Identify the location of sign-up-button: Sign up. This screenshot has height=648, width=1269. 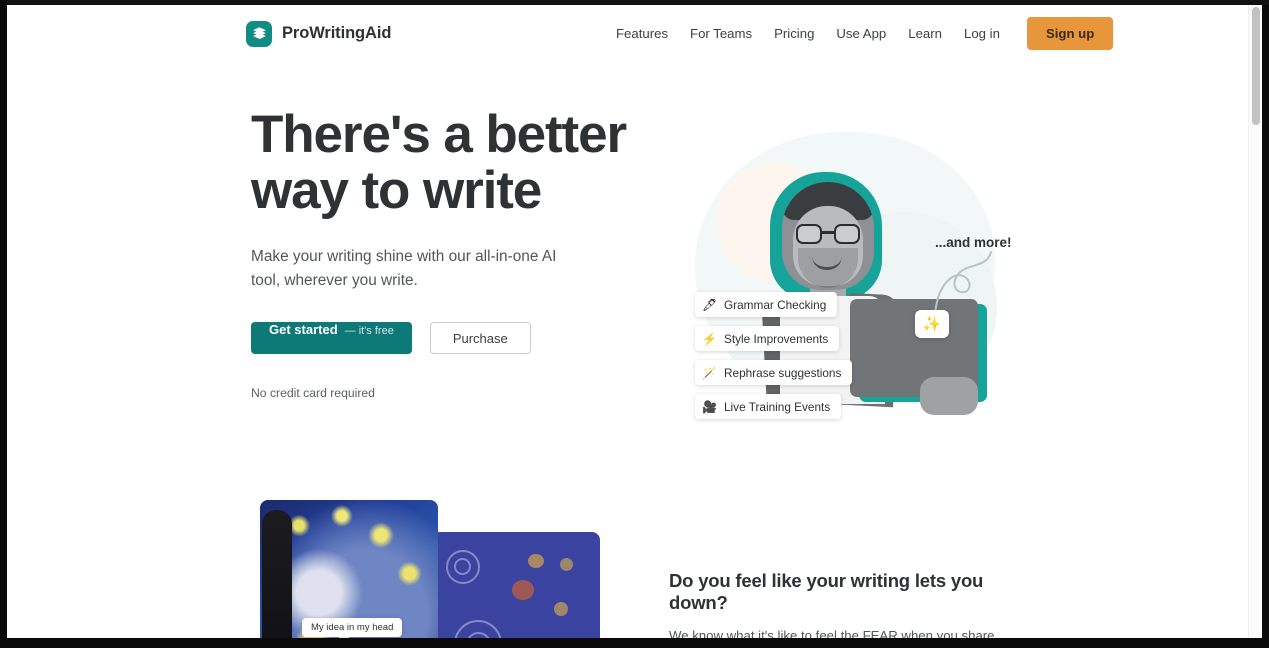
(1070, 33).